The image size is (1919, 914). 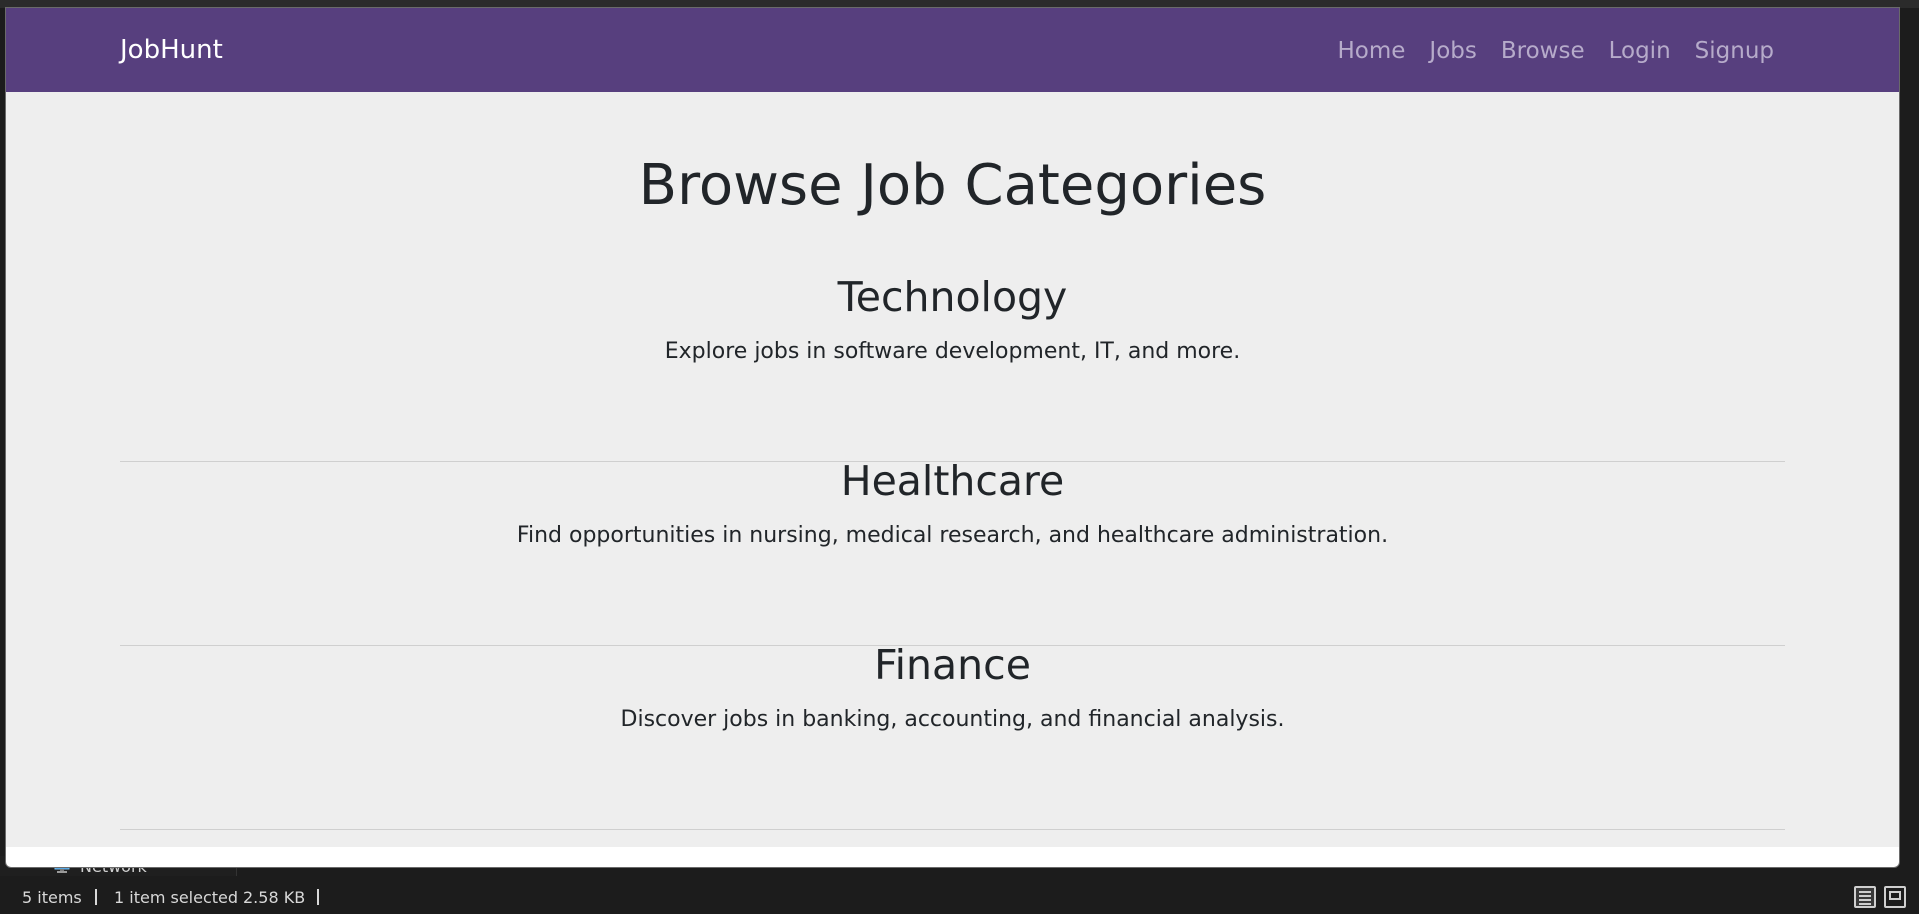 I want to click on details-view-icon, so click(x=1865, y=897).